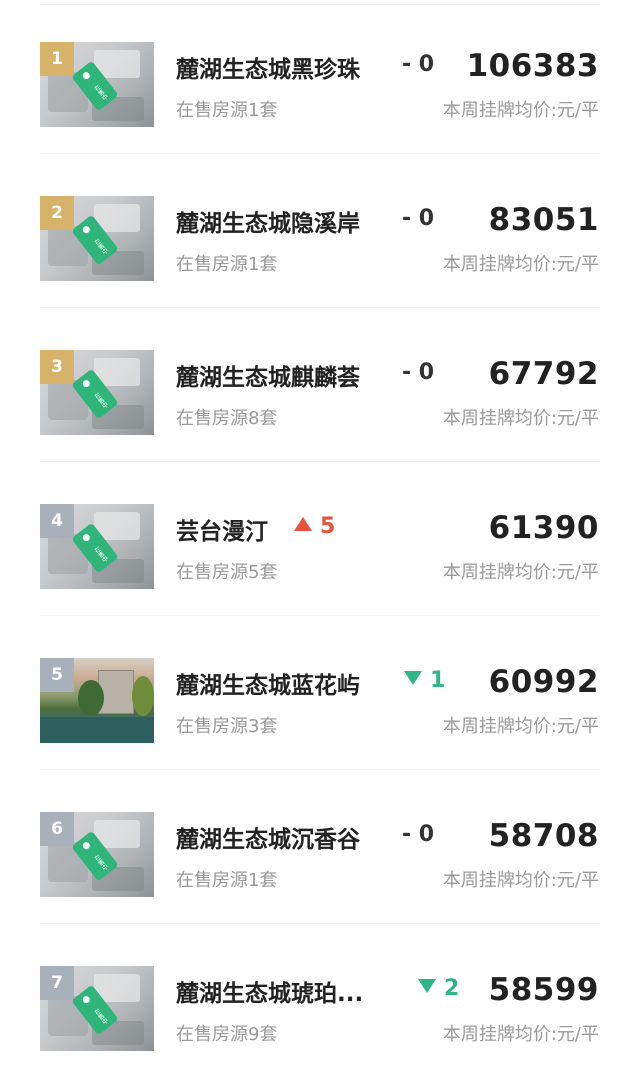 The height and width of the screenshot is (1078, 640). I want to click on property-thumbnail: 5, so click(97, 700).